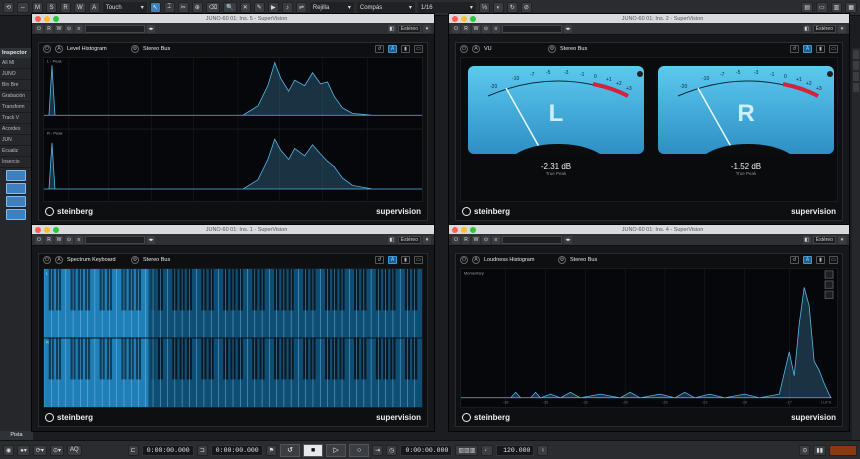 The width and height of the screenshot is (860, 459). Describe the element at coordinates (16, 118) in the screenshot. I see `inspector-row: Track V` at that location.